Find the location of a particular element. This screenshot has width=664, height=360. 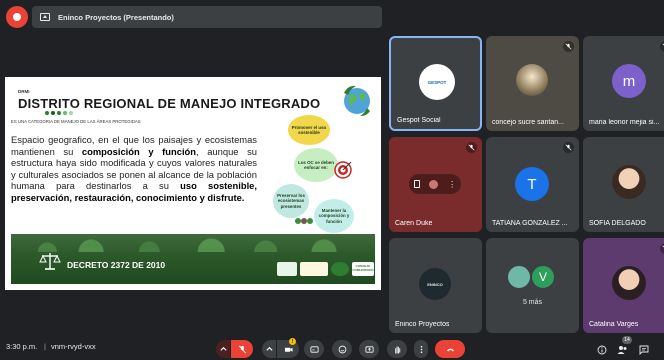

more-participants-label: 5 más is located at coordinates (532, 302).